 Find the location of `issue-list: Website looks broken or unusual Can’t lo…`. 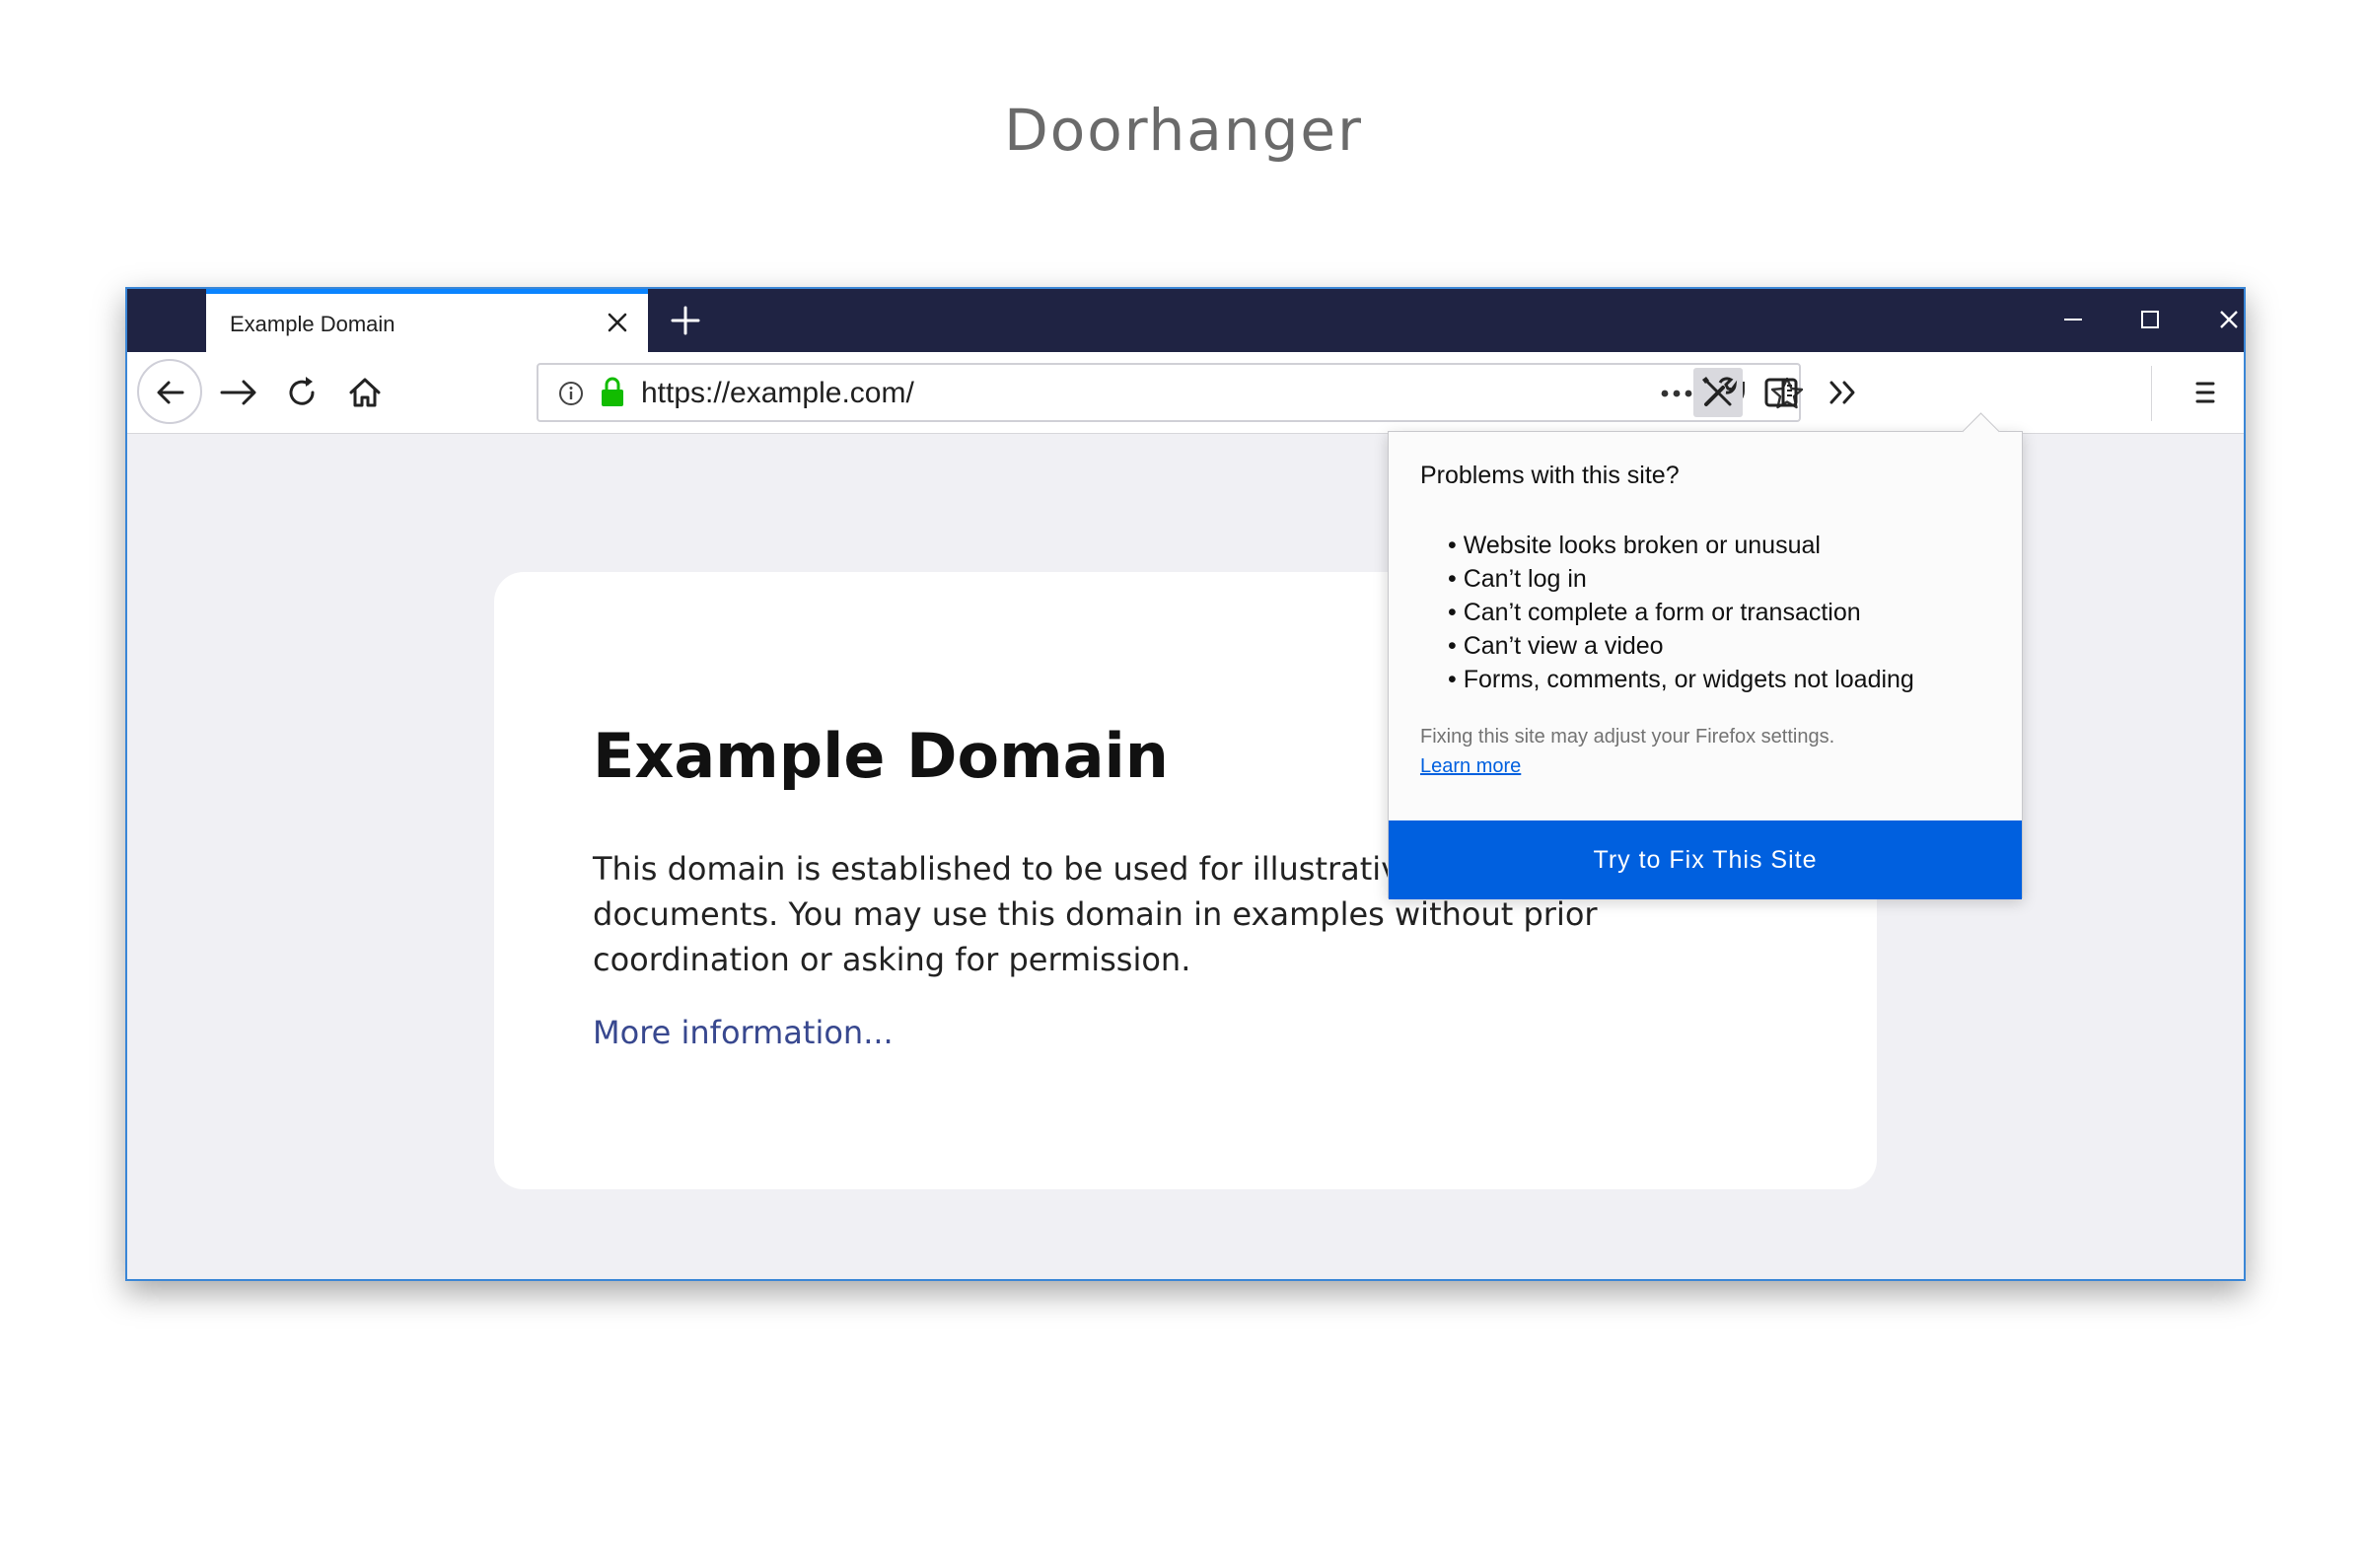

issue-list: Website looks broken or unusual Can’t lo… is located at coordinates (1681, 612).